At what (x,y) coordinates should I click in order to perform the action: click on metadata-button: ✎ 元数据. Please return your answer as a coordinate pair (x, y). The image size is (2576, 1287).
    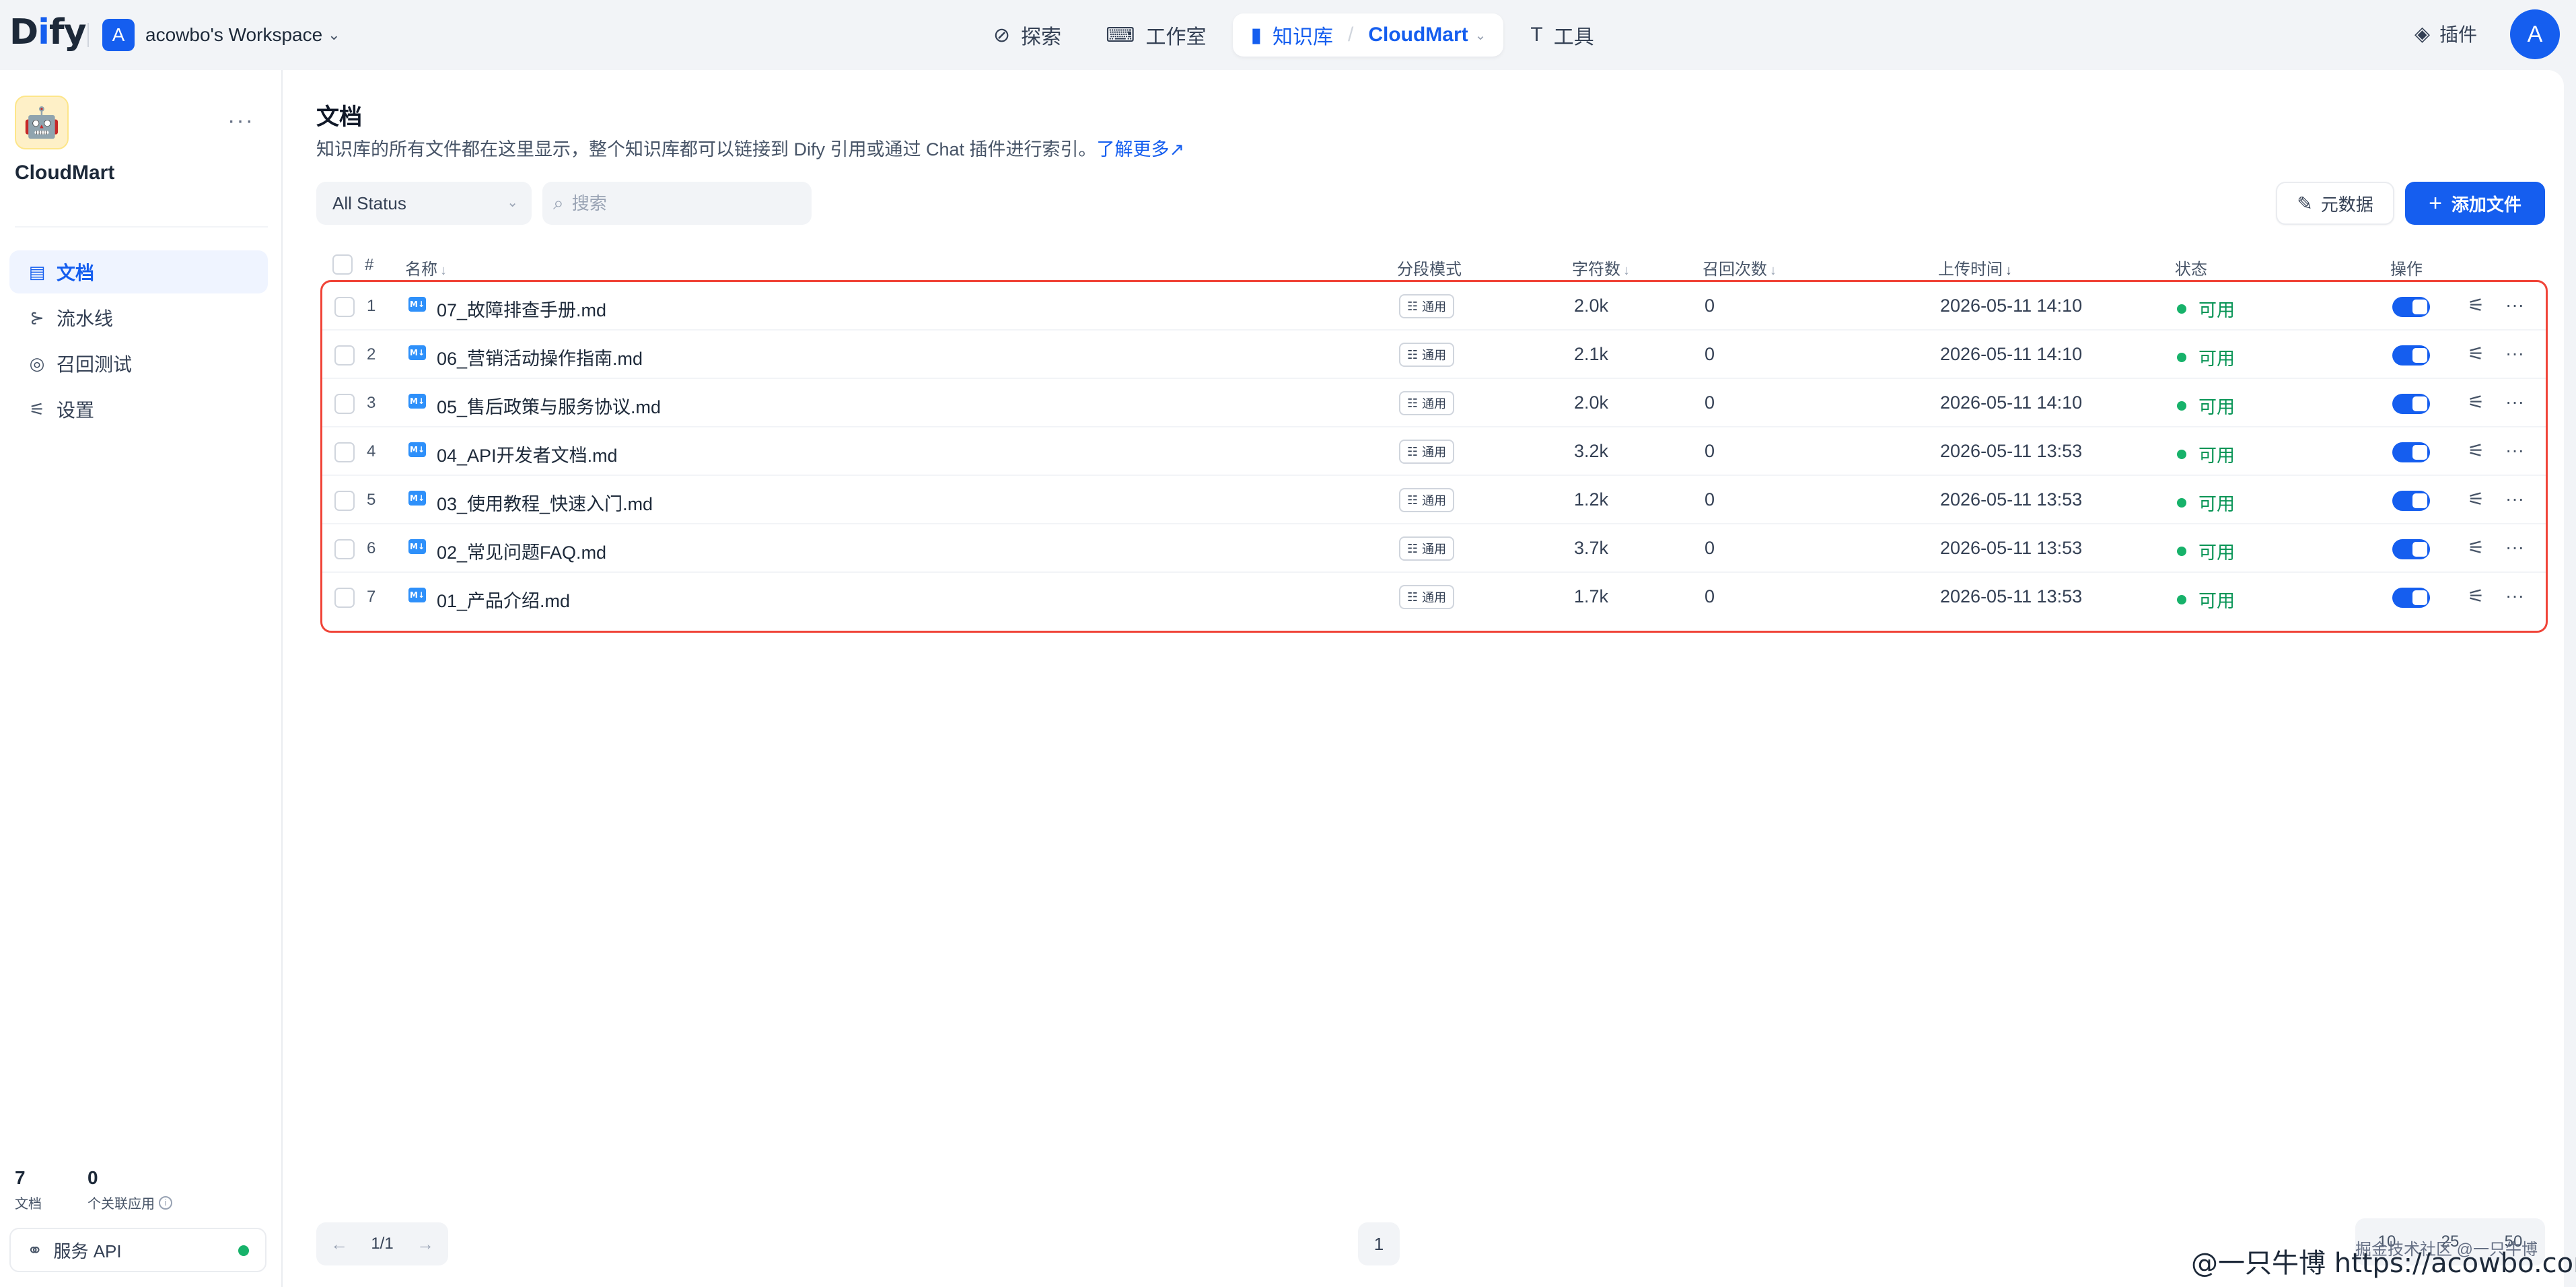
    Looking at the image, I should click on (2335, 203).